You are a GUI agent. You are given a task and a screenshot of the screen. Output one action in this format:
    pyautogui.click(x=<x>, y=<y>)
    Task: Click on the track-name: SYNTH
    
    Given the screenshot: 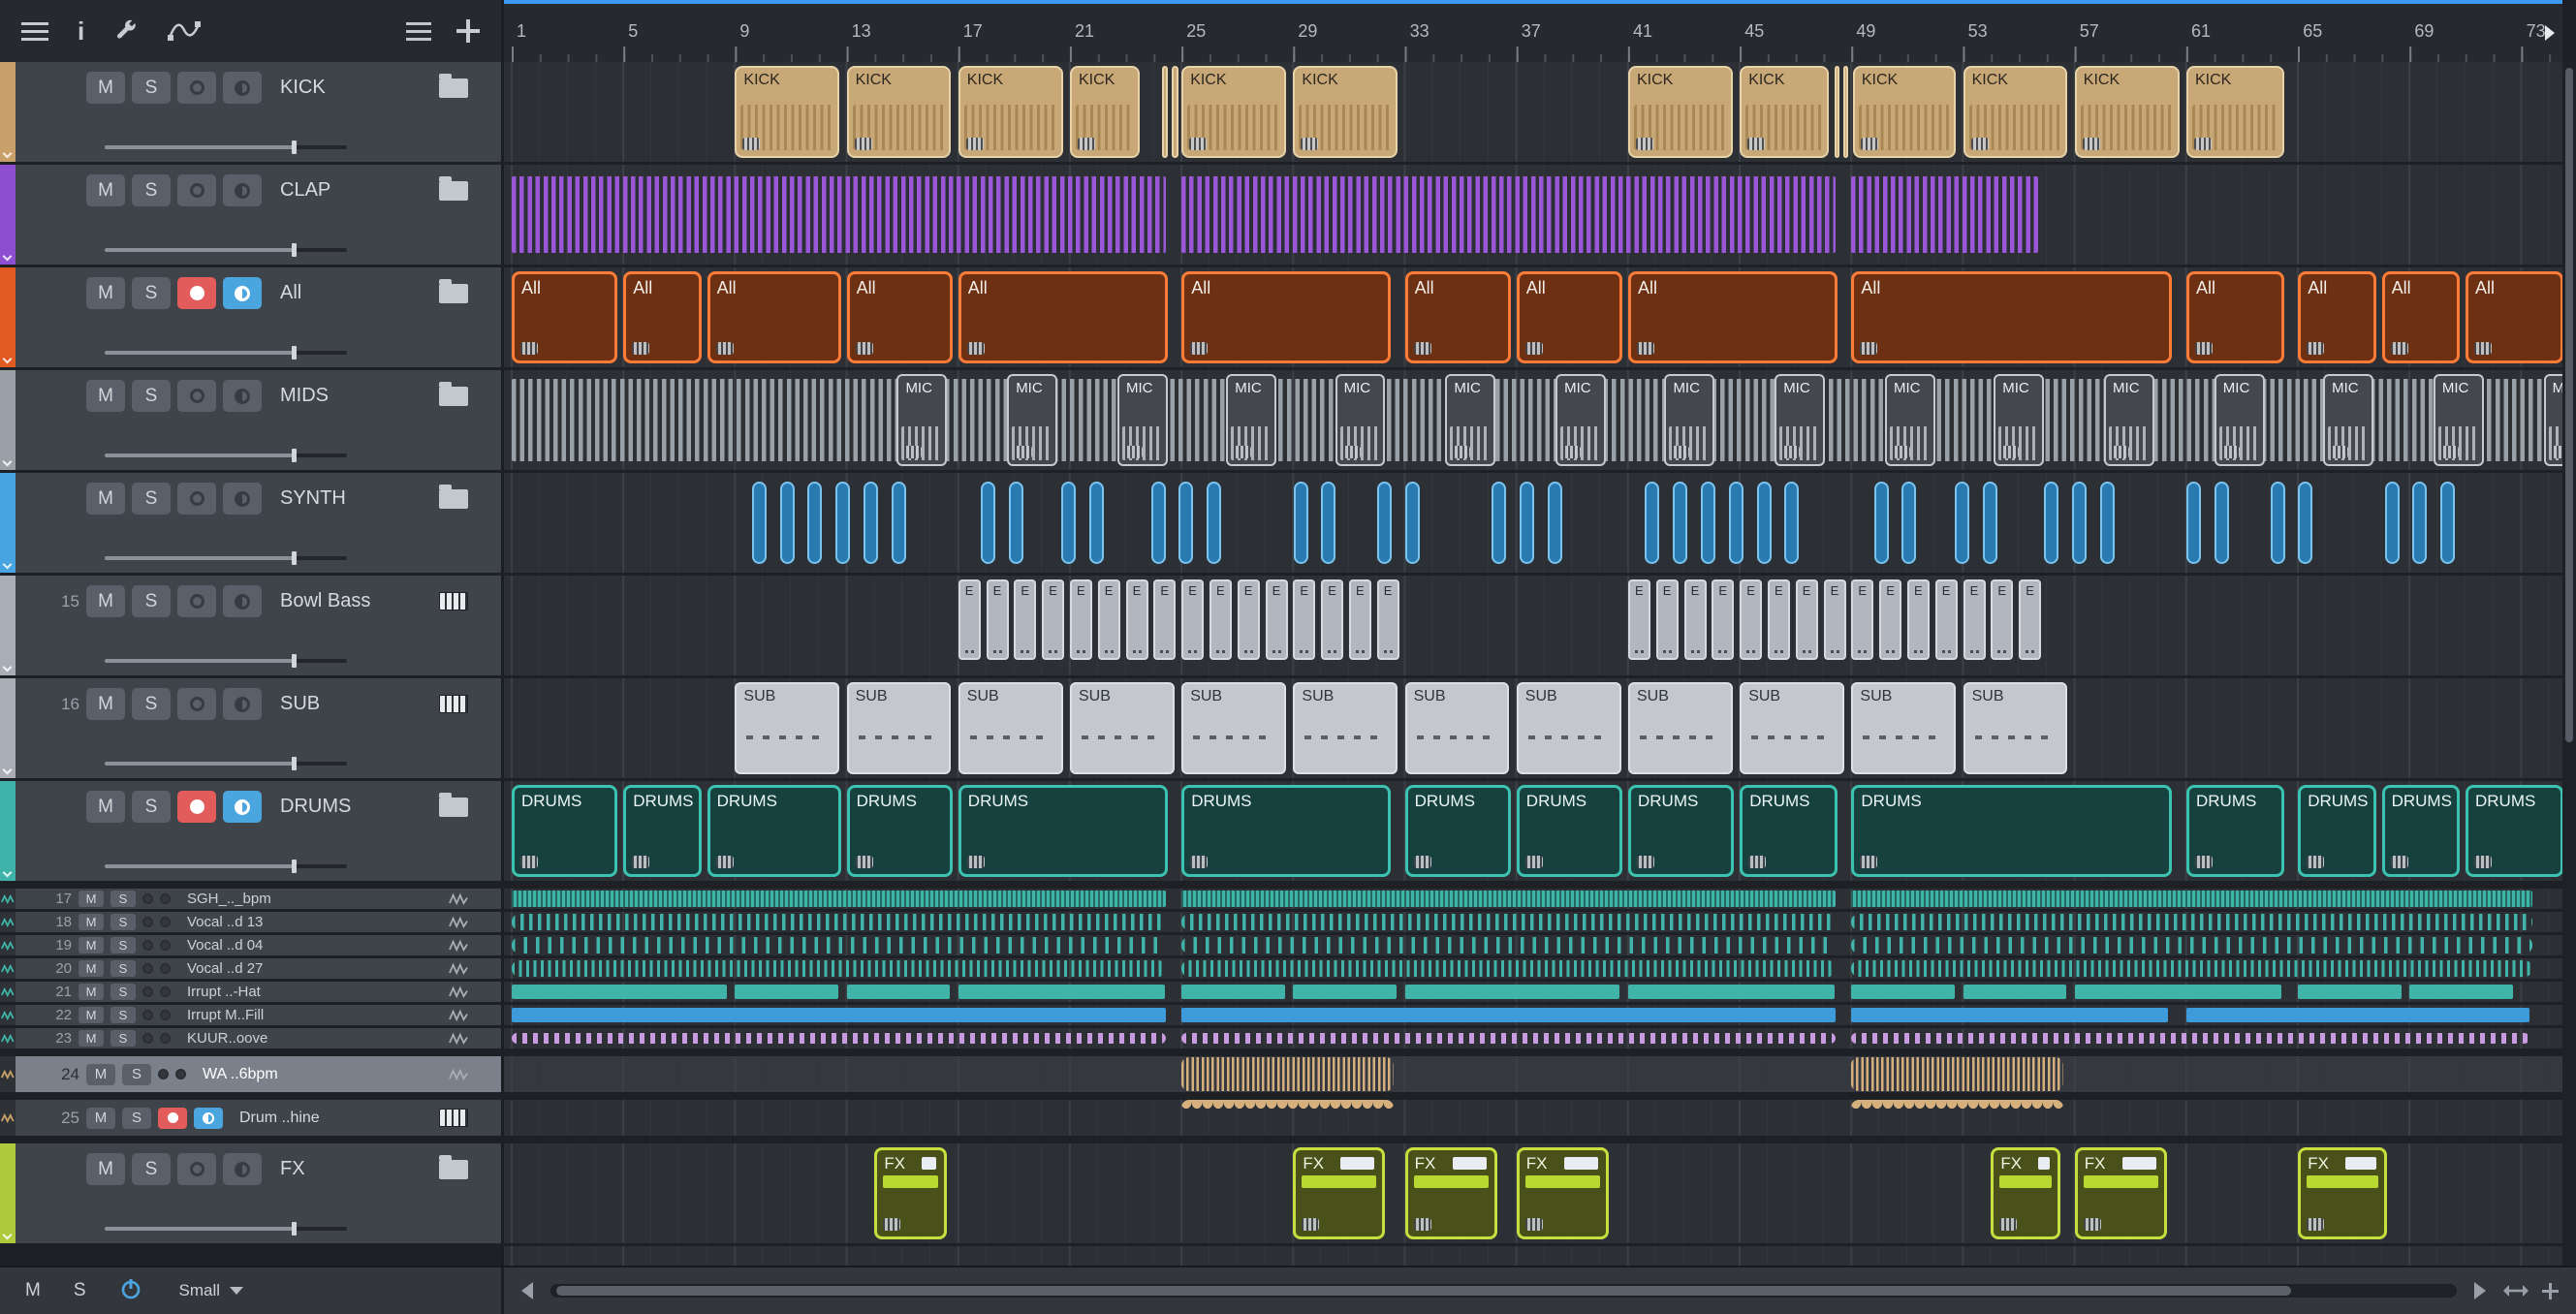 What is the action you would take?
    pyautogui.click(x=356, y=498)
    